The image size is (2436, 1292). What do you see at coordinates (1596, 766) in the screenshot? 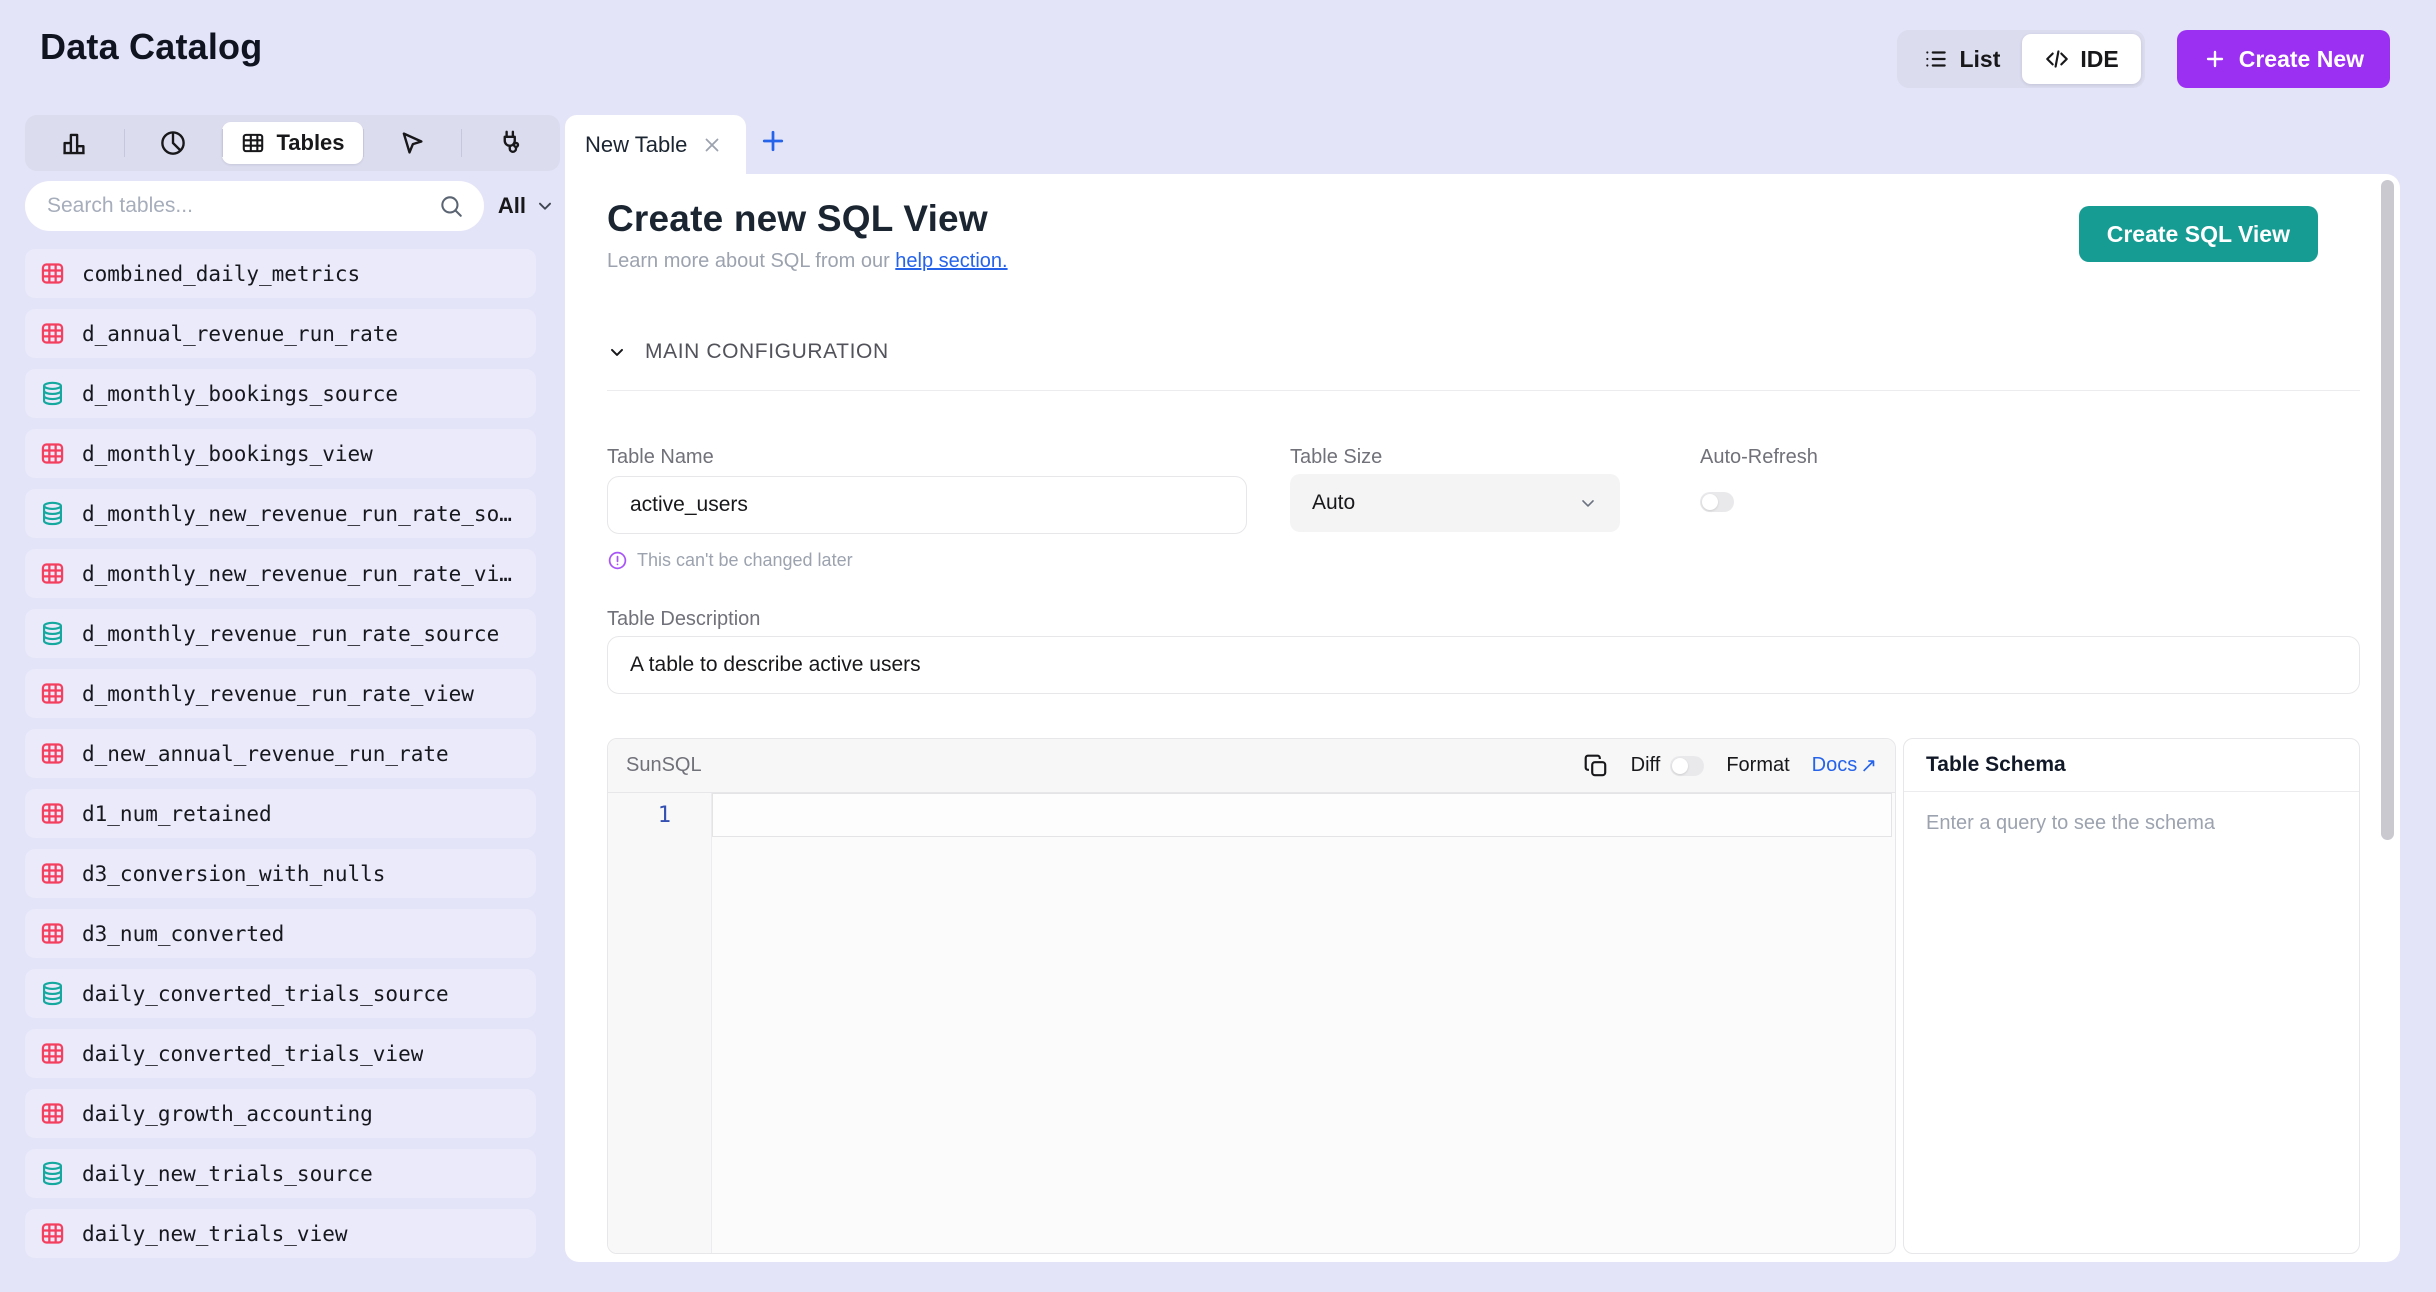
I see `copy-icon` at bounding box center [1596, 766].